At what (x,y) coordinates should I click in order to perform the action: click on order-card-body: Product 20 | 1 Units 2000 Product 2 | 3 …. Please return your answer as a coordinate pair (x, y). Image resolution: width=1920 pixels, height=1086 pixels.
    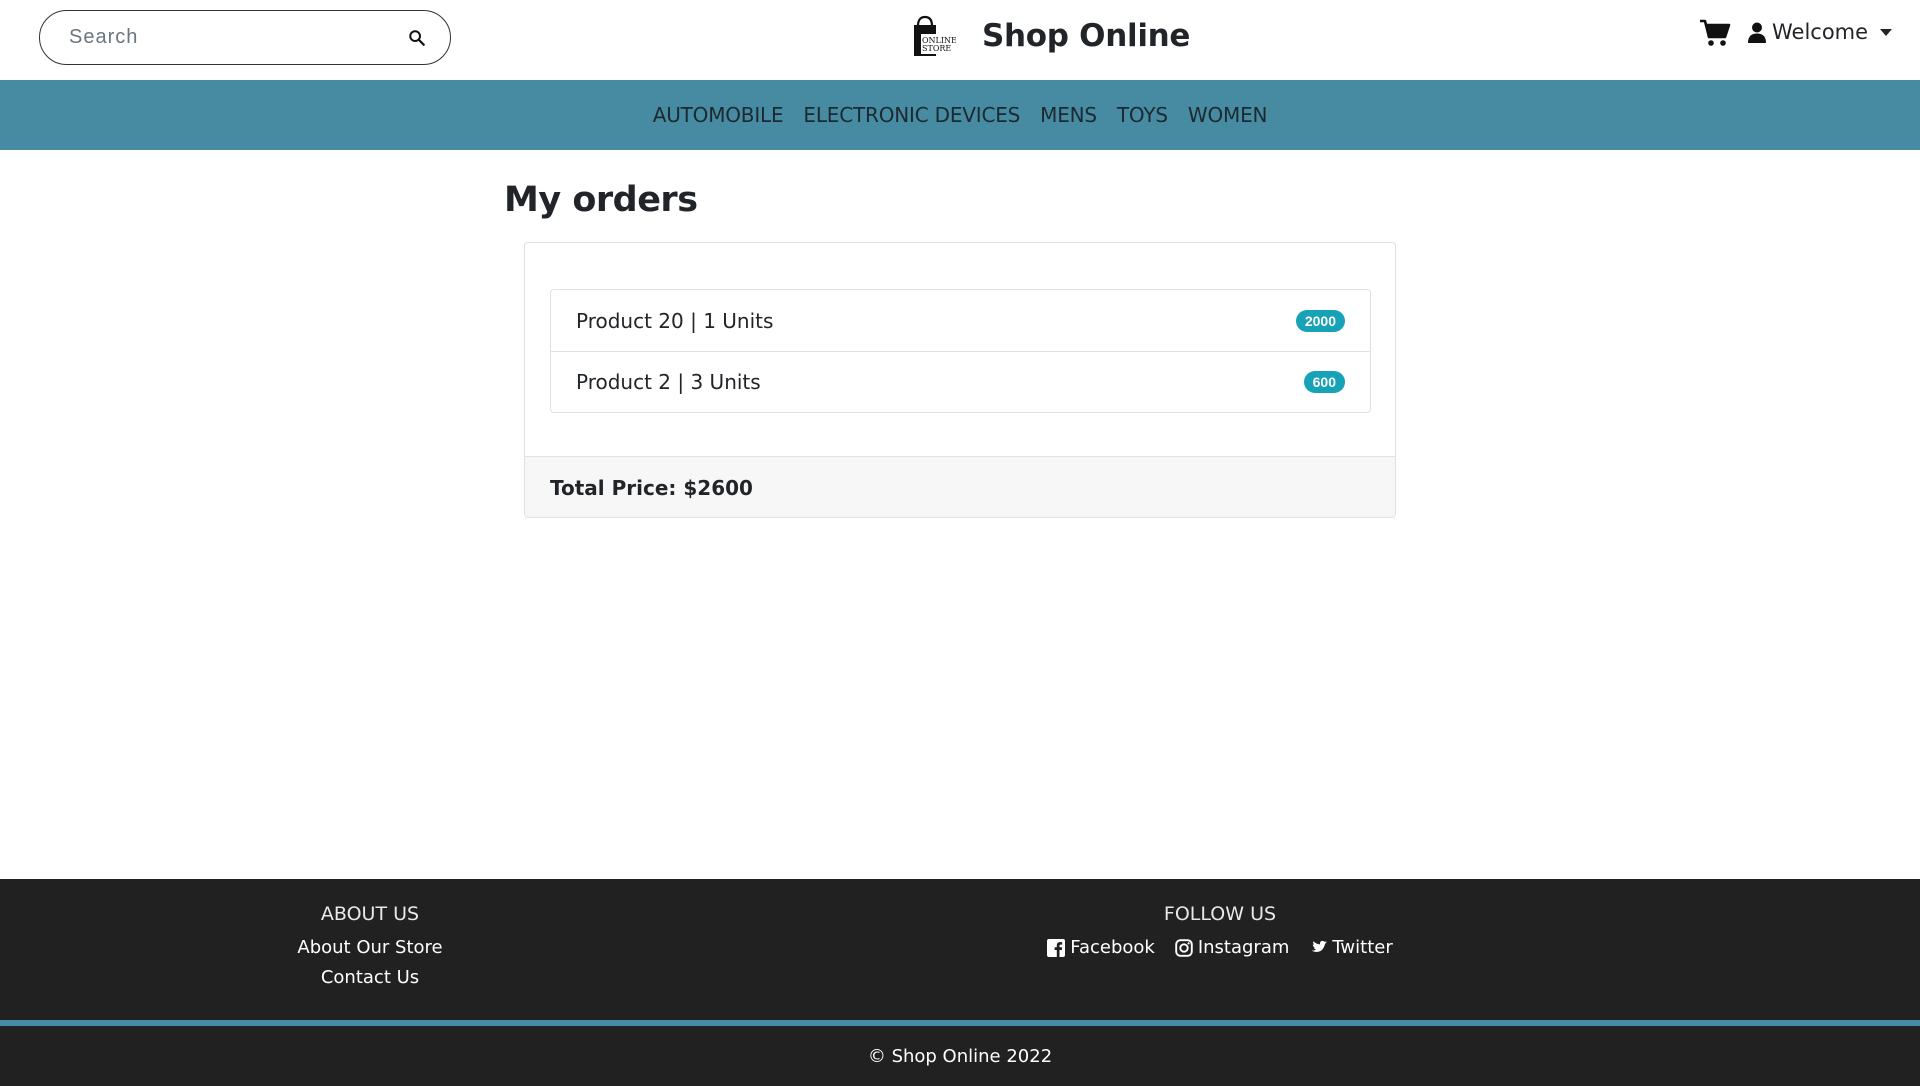
    Looking at the image, I should click on (960, 350).